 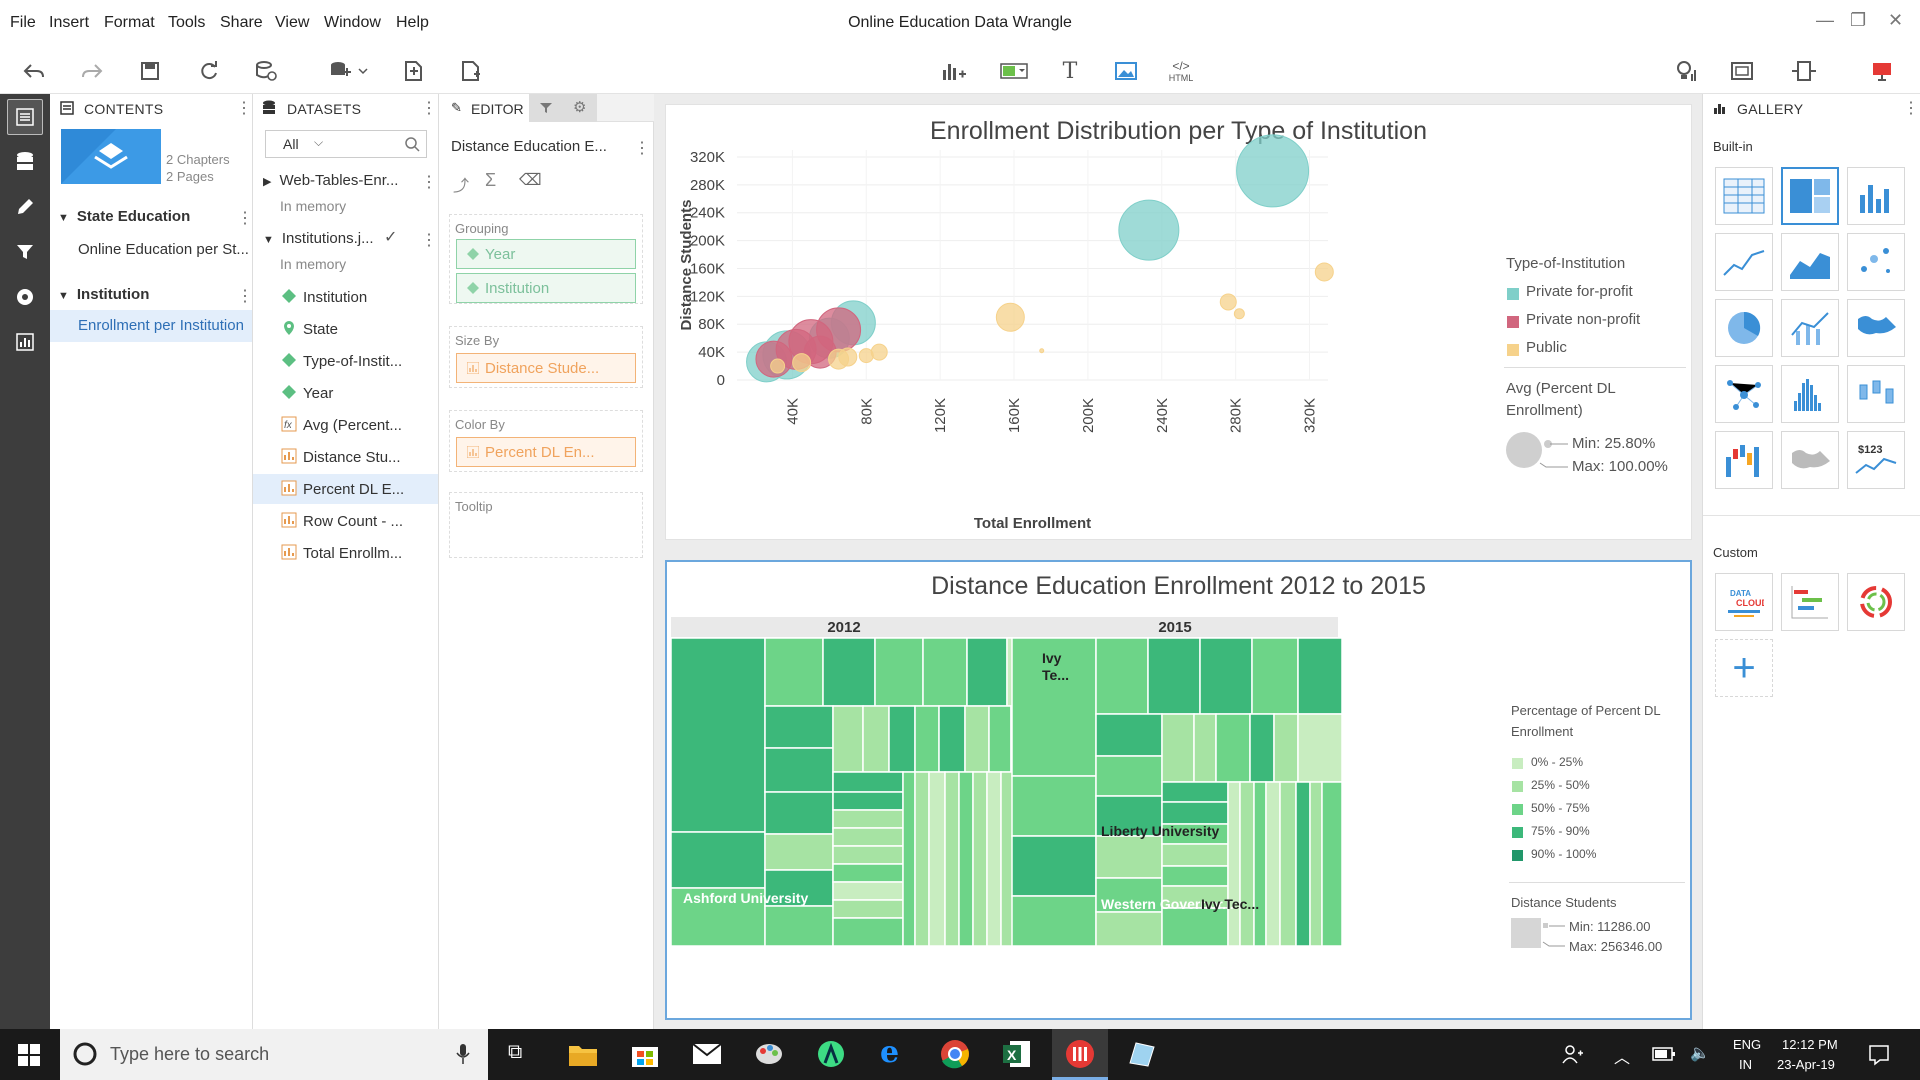 What do you see at coordinates (1546, 347) in the screenshot?
I see `legend-label: Public` at bounding box center [1546, 347].